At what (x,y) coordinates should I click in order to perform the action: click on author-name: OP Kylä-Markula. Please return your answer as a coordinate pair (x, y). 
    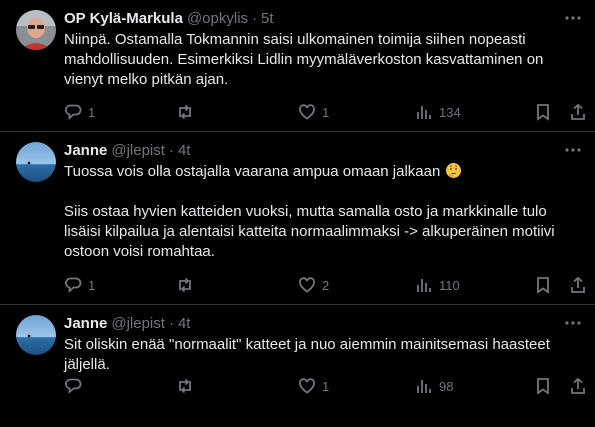
    Looking at the image, I should click on (123, 18).